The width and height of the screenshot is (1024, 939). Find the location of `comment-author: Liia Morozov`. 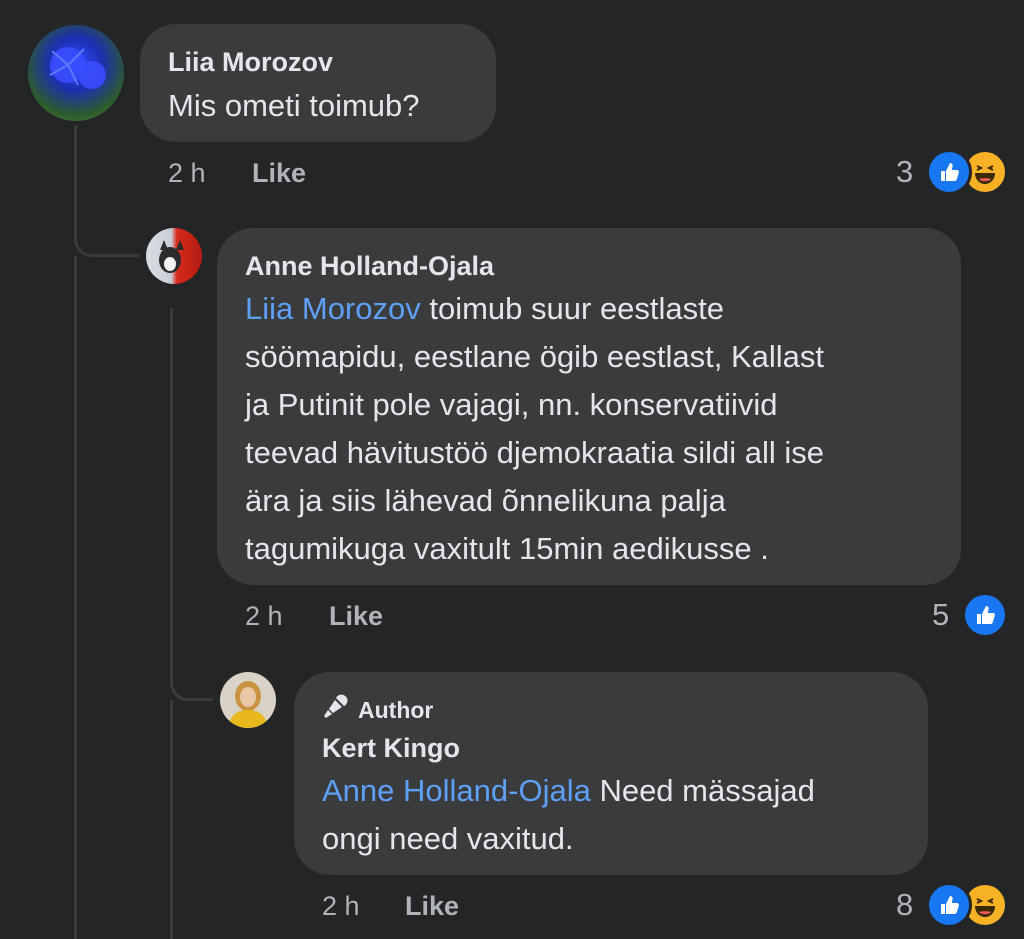

comment-author: Liia Morozov is located at coordinates (250, 62).